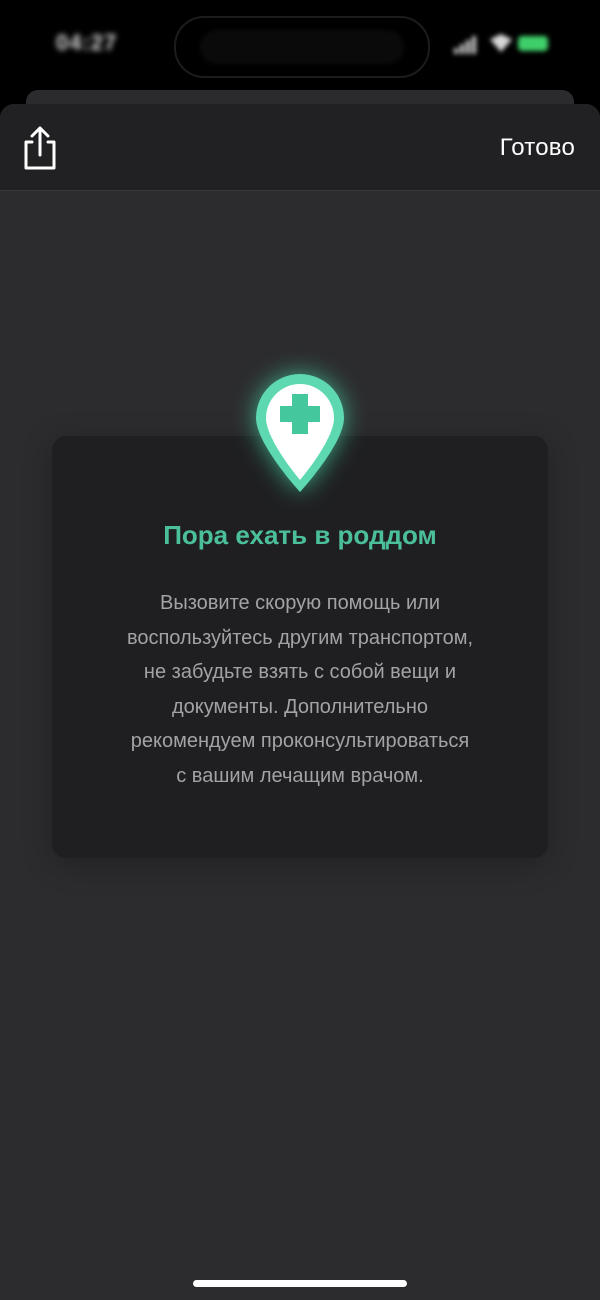  I want to click on wifi-icon, so click(501, 43).